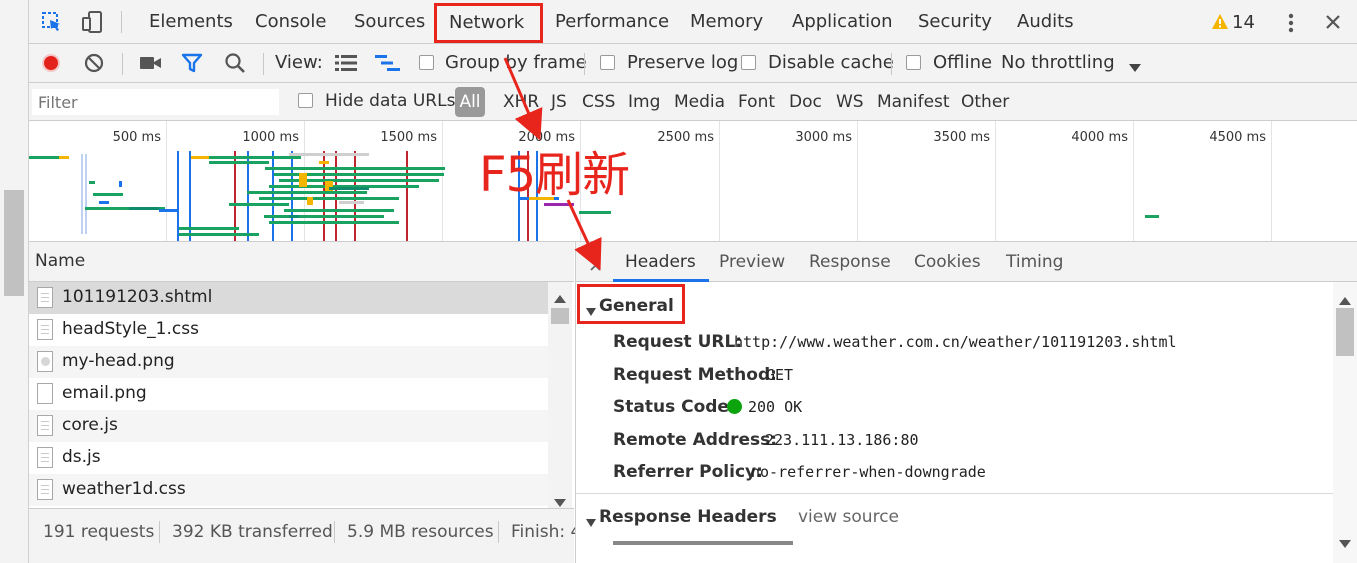  I want to click on device-toolbar-icon, so click(93, 22).